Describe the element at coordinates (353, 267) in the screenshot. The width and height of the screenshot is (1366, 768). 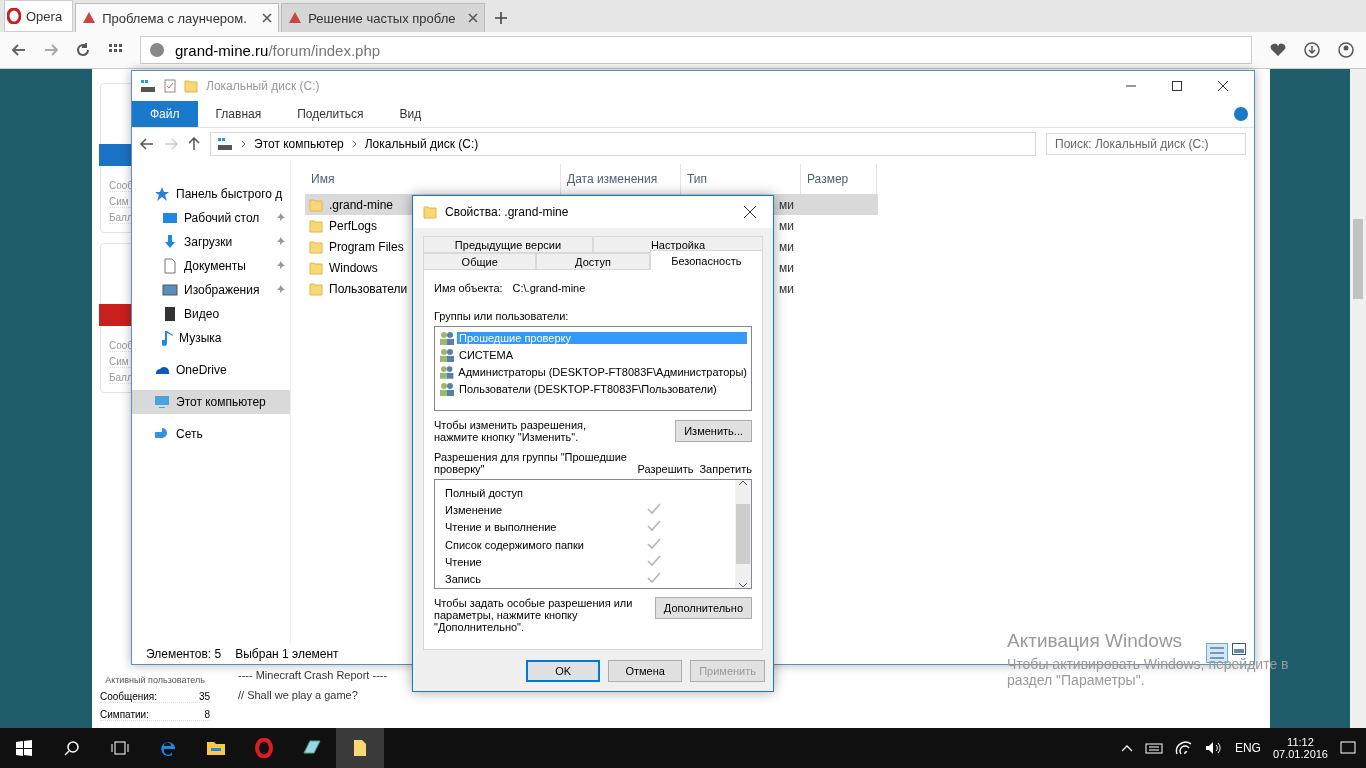
I see `file-name: Windows` at that location.